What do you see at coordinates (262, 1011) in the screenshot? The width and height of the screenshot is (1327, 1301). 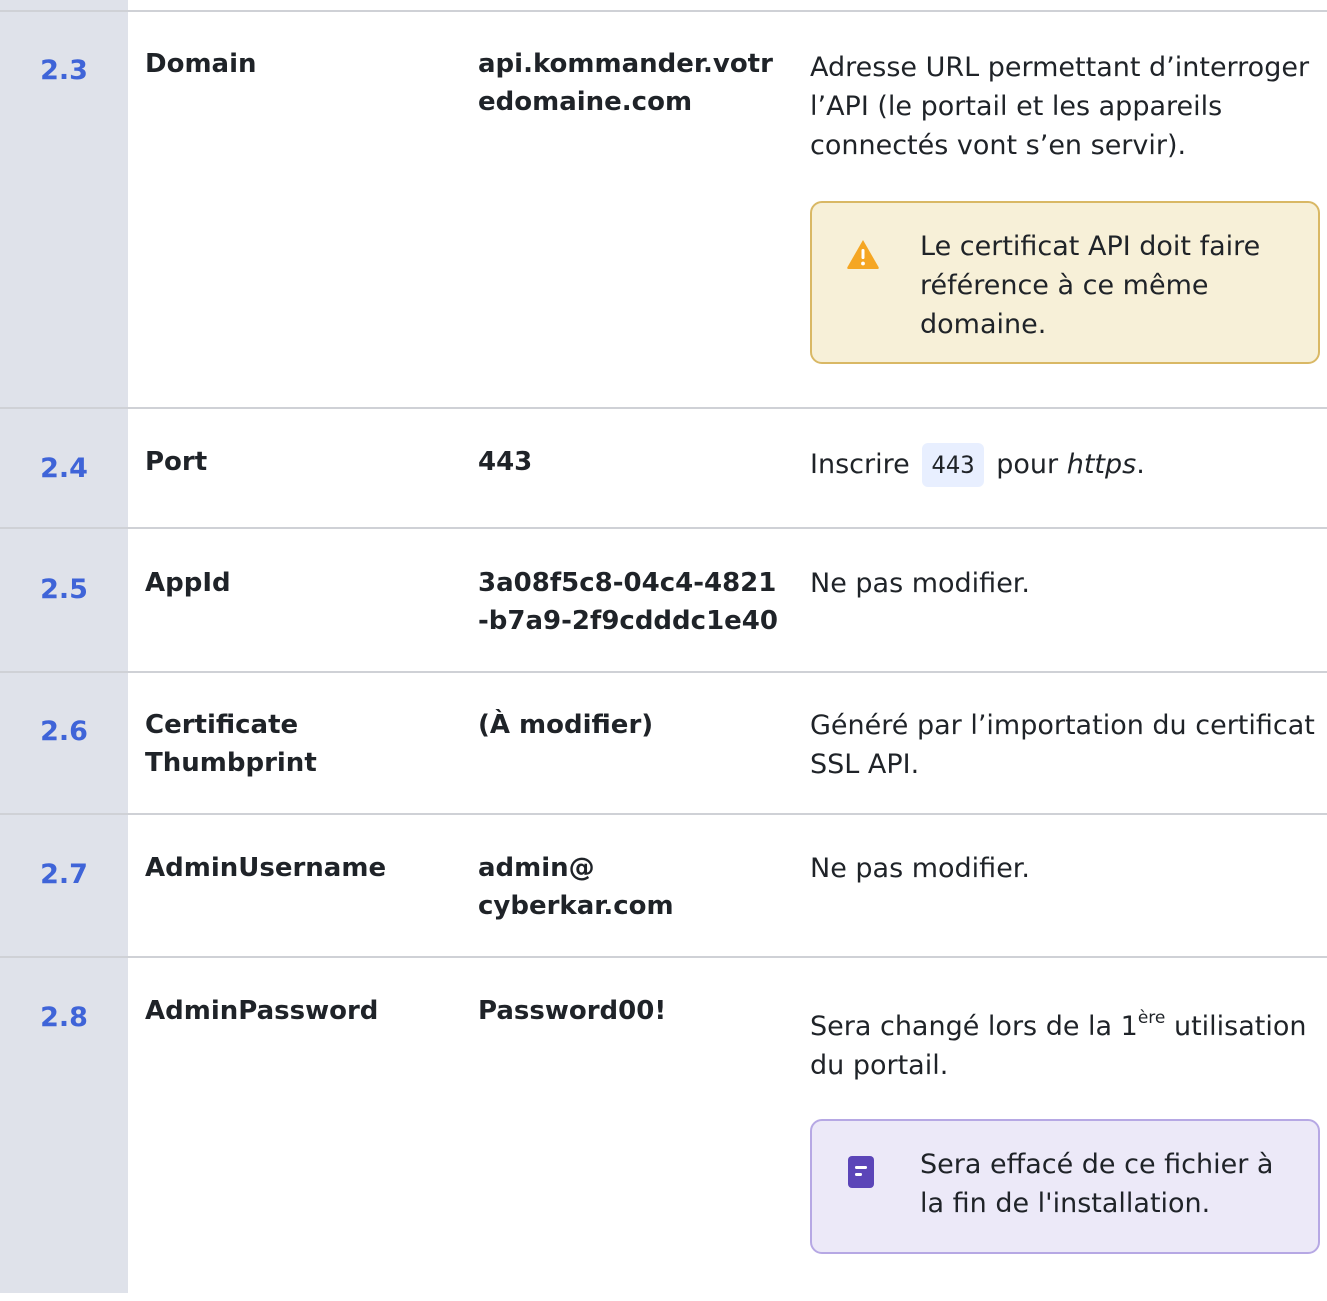 I see `parameter-name: AdminPassword` at bounding box center [262, 1011].